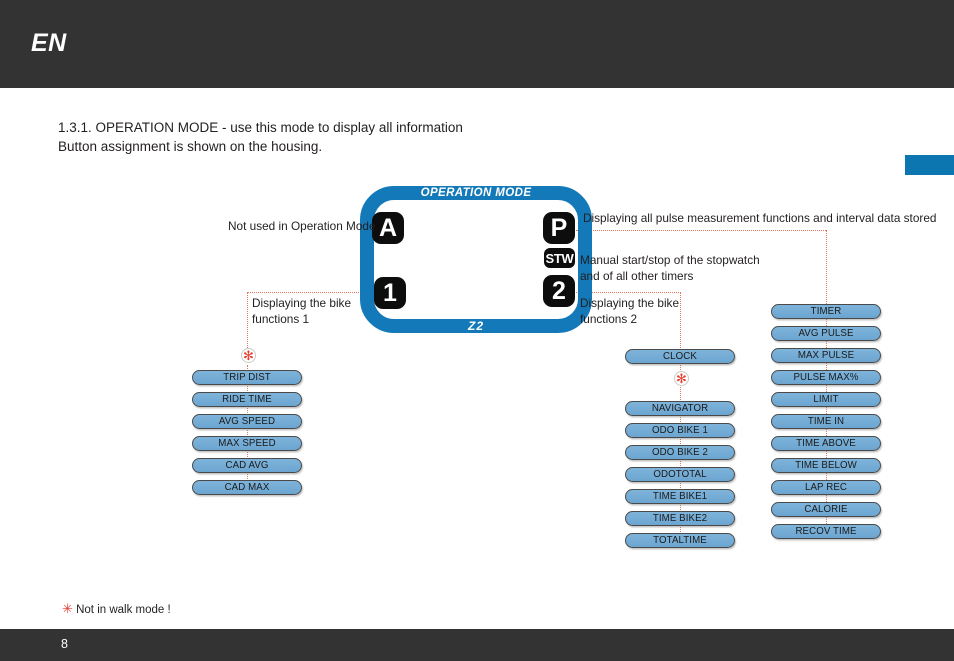 The height and width of the screenshot is (661, 954). What do you see at coordinates (826, 333) in the screenshot?
I see `function-pill: AVG PULSE` at bounding box center [826, 333].